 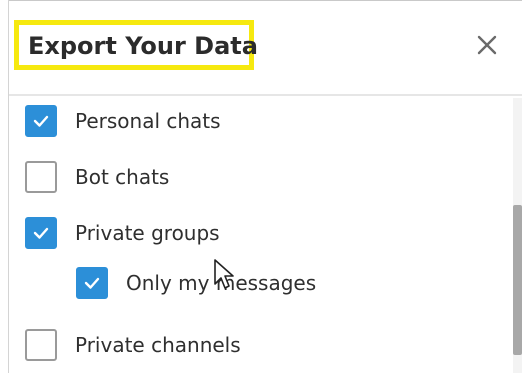 What do you see at coordinates (8, 186) in the screenshot?
I see `dialog-left-border` at bounding box center [8, 186].